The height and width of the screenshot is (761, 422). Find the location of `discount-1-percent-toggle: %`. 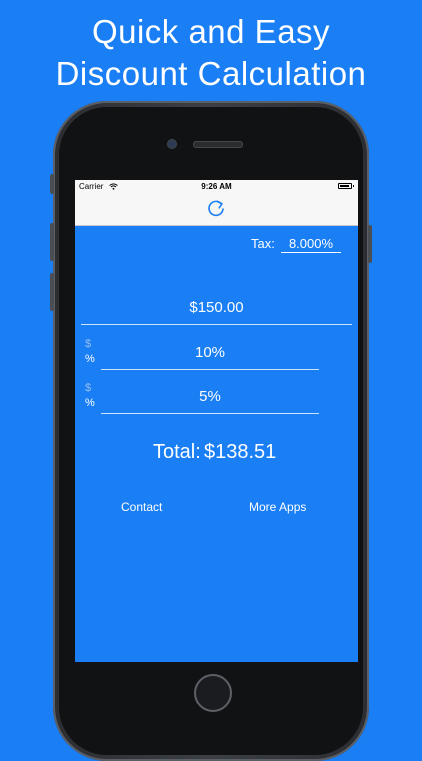

discount-1-percent-toggle: % is located at coordinates (90, 359).